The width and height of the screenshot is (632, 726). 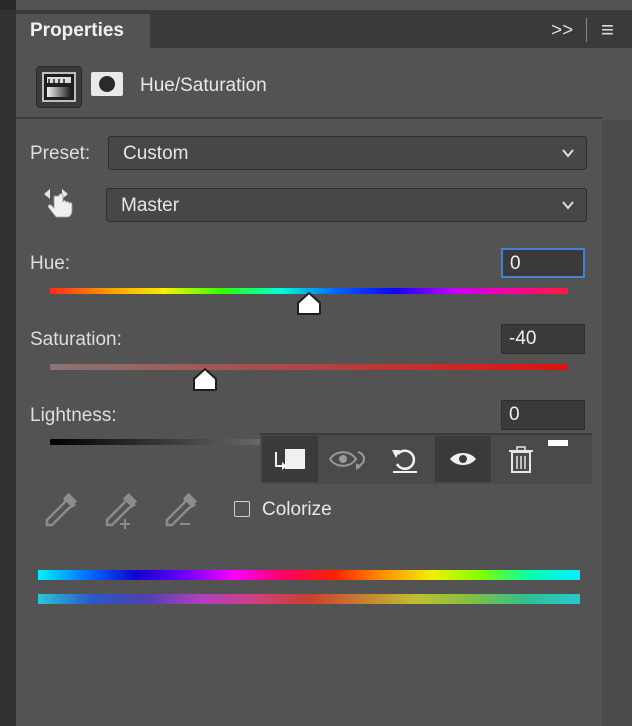 I want to click on delete-button, so click(x=521, y=459).